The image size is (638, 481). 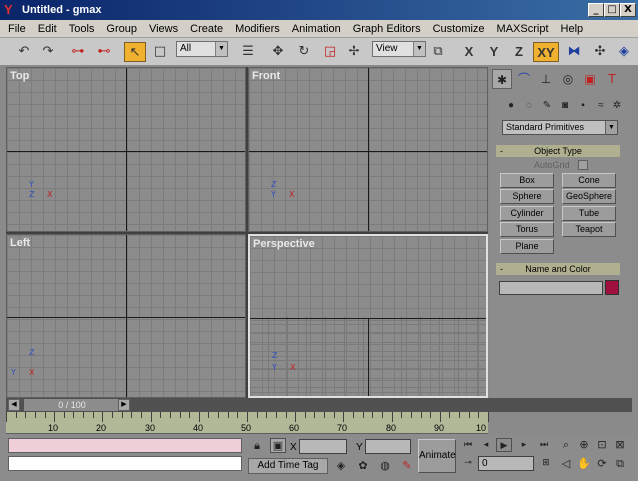 I want to click on fov-icon: ◁, so click(x=566, y=464).